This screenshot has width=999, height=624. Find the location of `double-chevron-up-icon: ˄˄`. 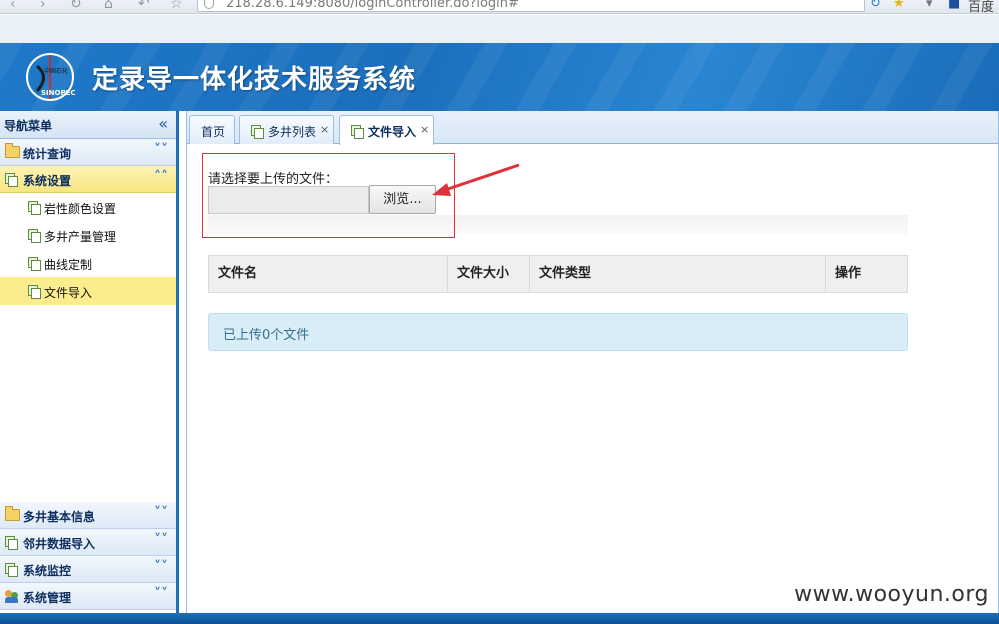

double-chevron-up-icon: ˄˄ is located at coordinates (161, 177).